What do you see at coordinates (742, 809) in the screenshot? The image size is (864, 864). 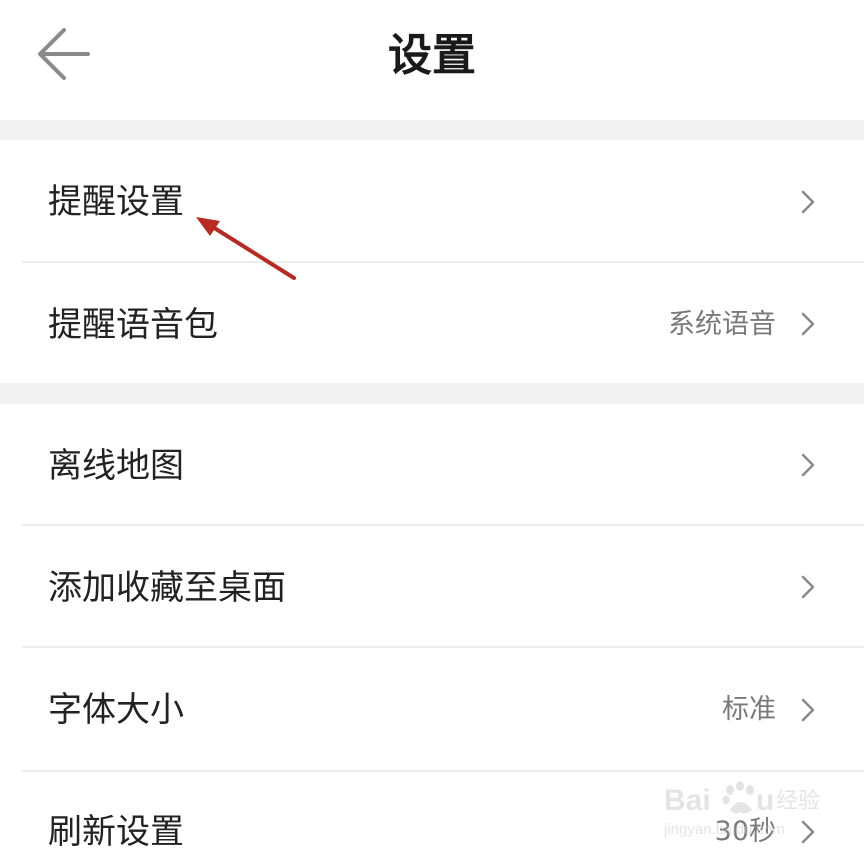 I see `baidu-watermark-logo: Bai u 经验 jingyan.baidu.com` at bounding box center [742, 809].